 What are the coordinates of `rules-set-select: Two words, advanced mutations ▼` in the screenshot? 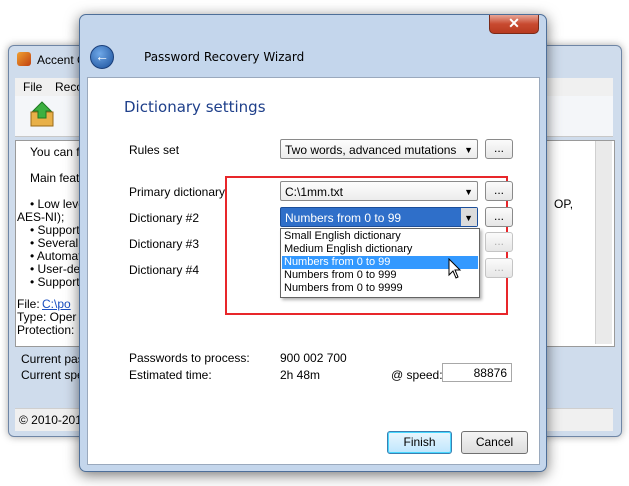 It's located at (379, 149).